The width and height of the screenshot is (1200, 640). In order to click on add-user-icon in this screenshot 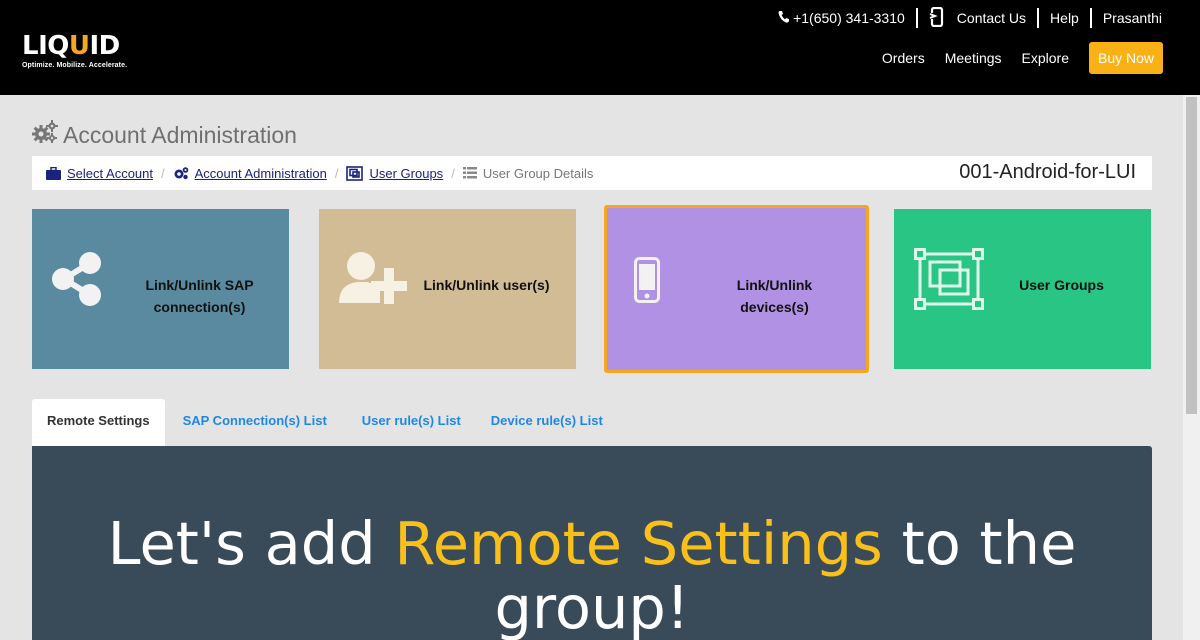, I will do `click(375, 281)`.